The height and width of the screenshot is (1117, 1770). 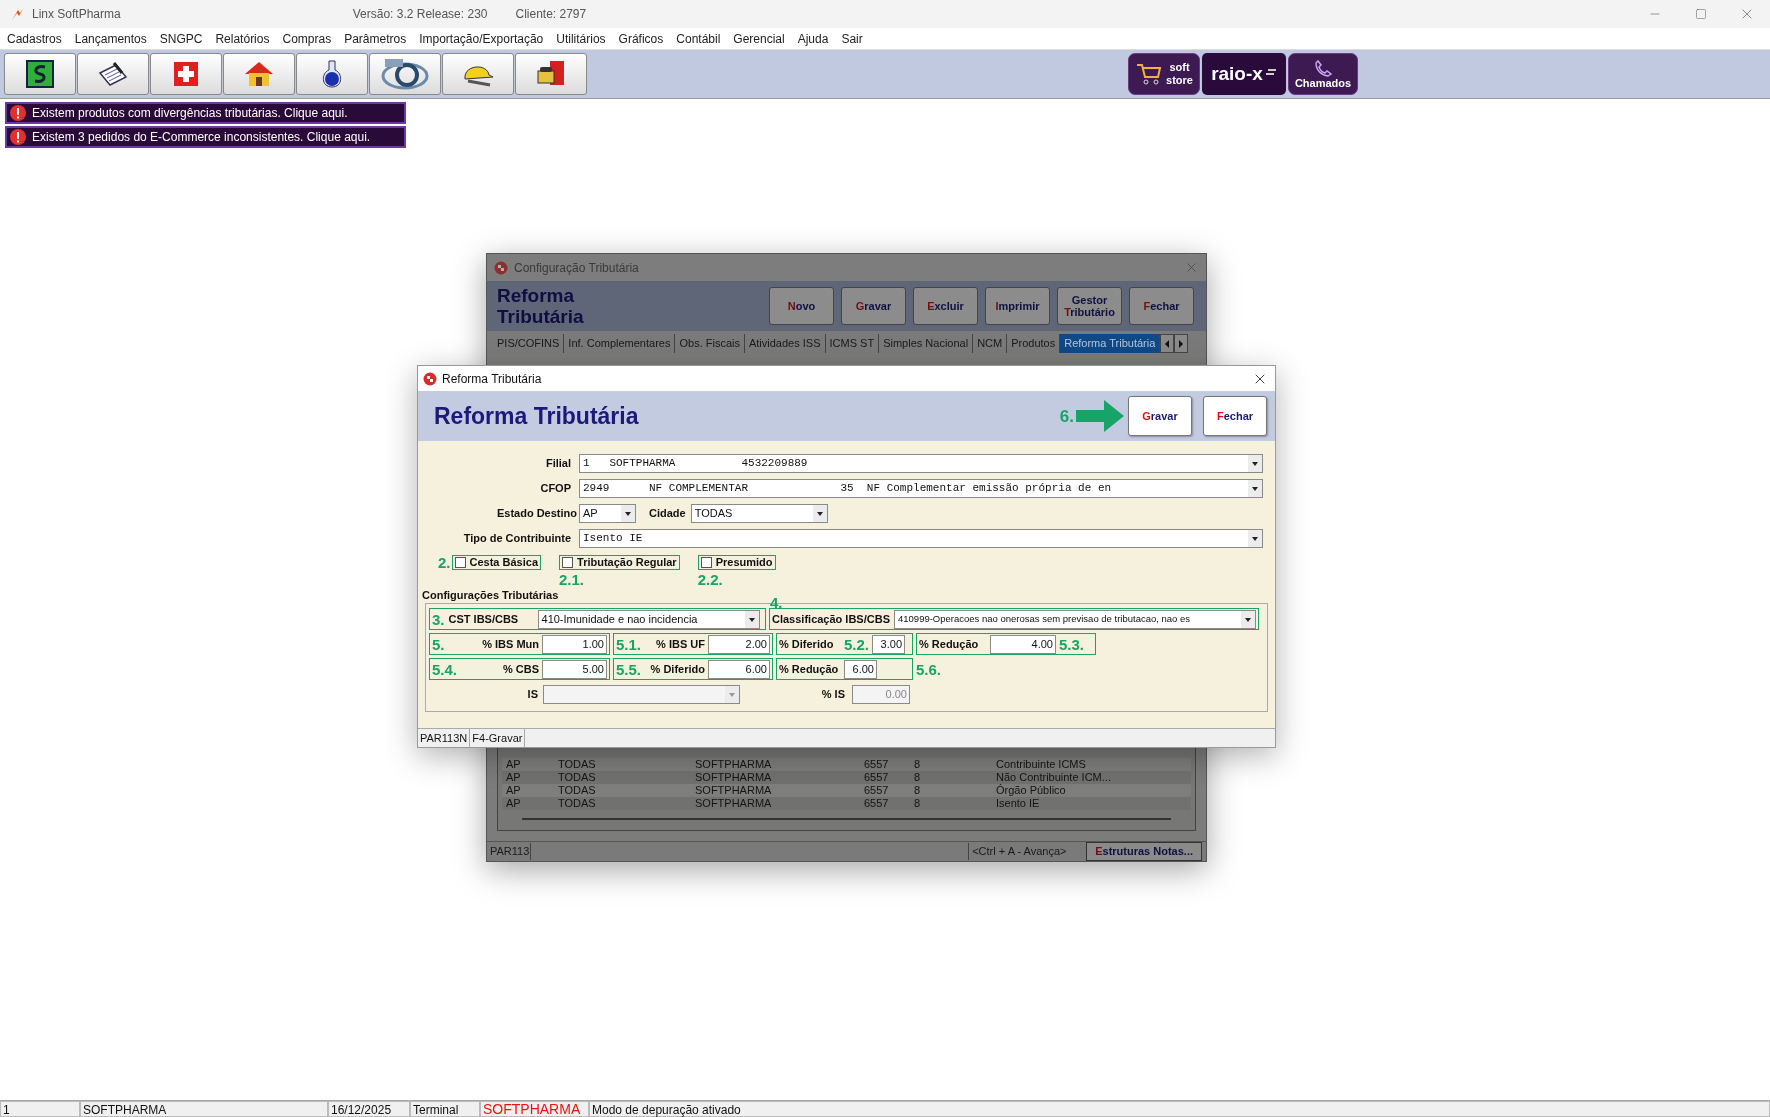 I want to click on maximize-icon, so click(x=1701, y=14).